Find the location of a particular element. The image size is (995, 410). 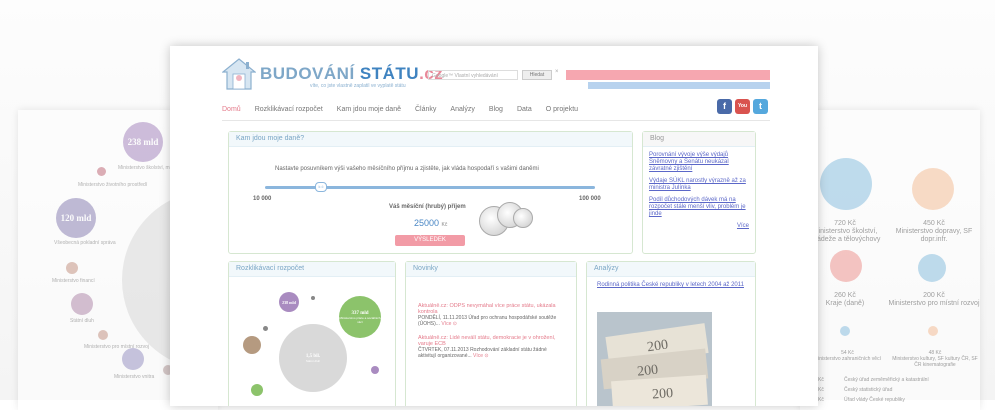

slider-handle: k č is located at coordinates (321, 187).